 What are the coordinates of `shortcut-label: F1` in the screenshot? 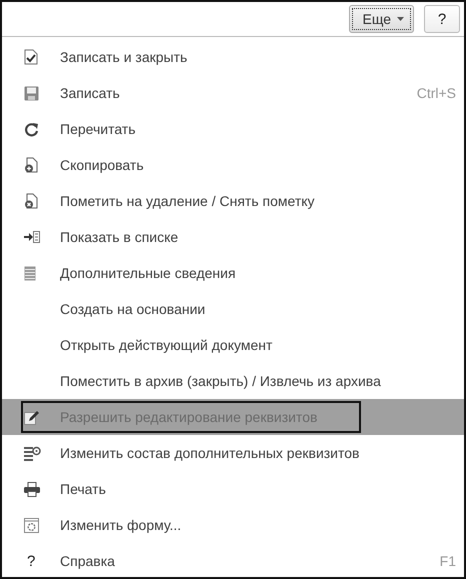 It's located at (448, 561).